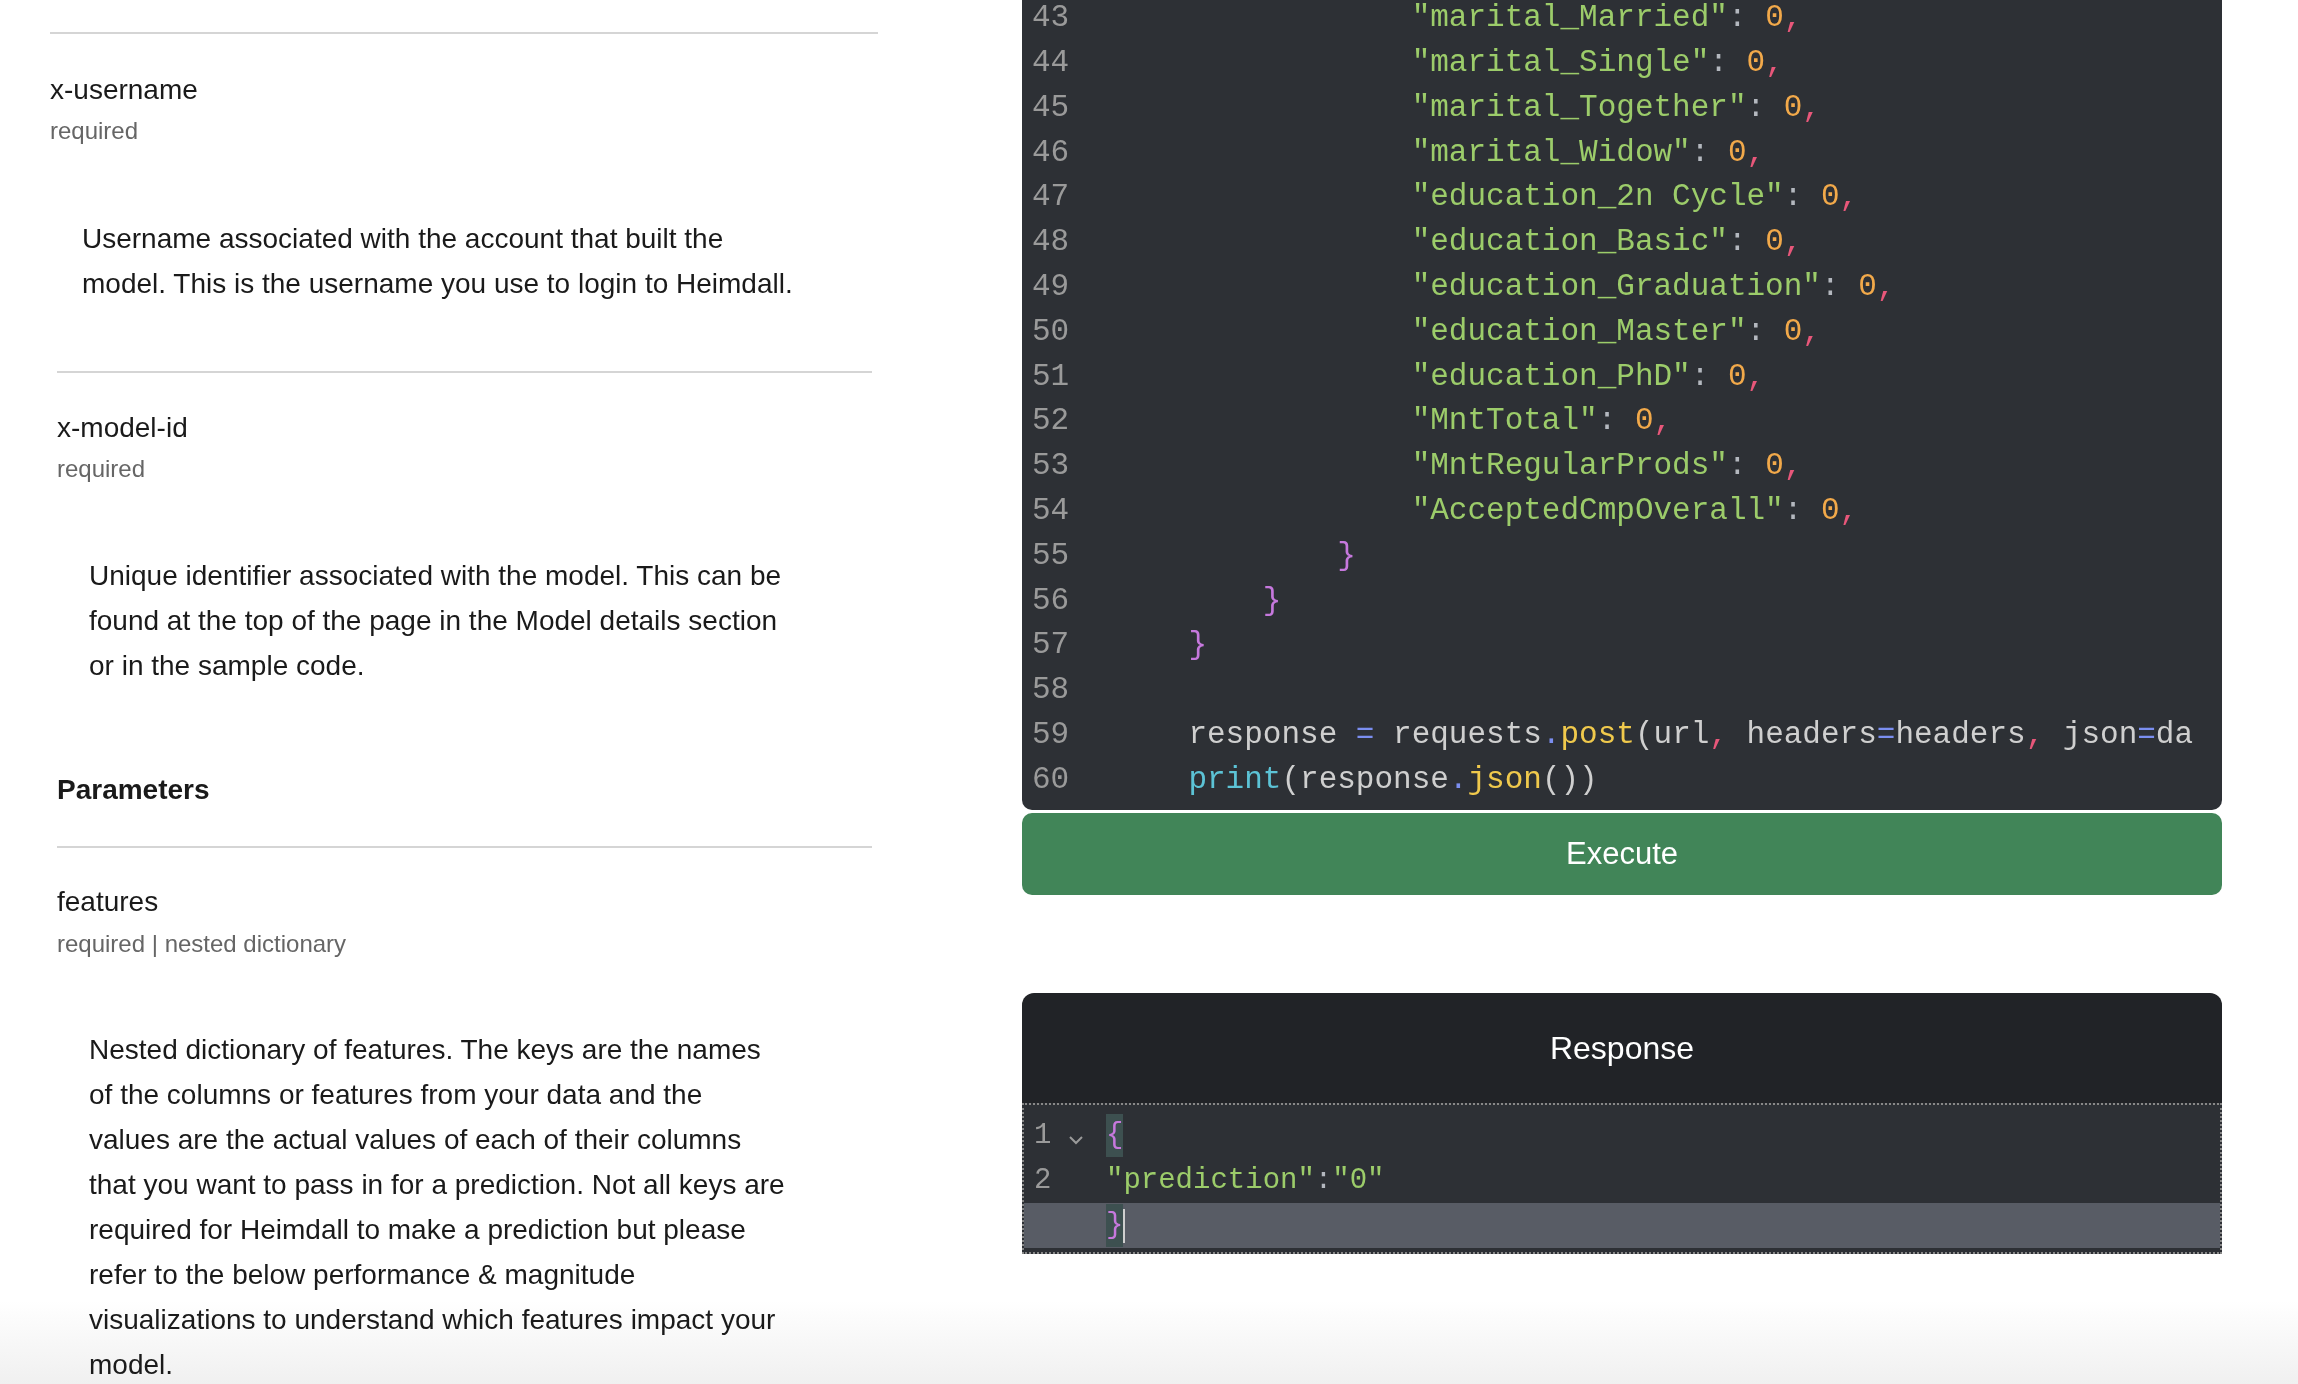  I want to click on code-line: "marital_Widow": 0,, so click(1588, 152).